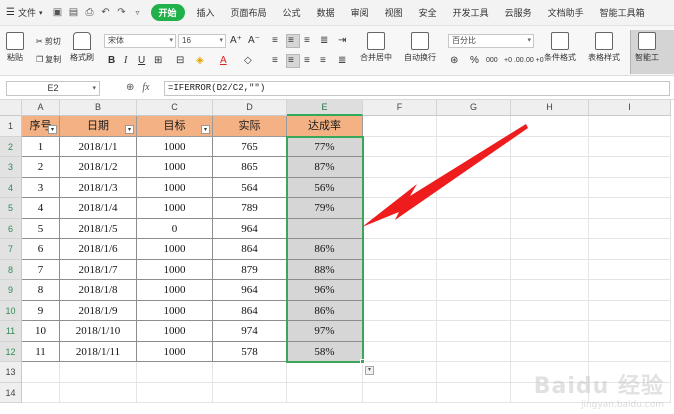 Image resolution: width=674 pixels, height=414 pixels. Describe the element at coordinates (622, 405) in the screenshot. I see `watermark-url: jingyan.baidu.com` at that location.